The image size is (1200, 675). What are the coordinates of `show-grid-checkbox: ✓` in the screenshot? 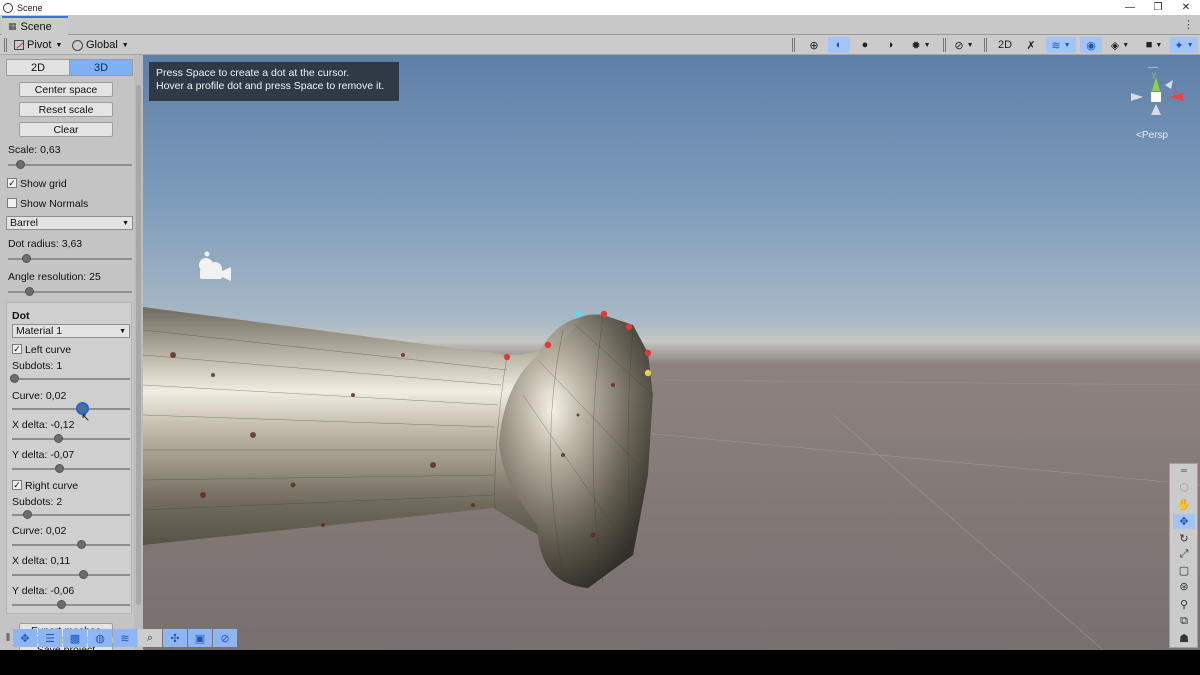 It's located at (12, 183).